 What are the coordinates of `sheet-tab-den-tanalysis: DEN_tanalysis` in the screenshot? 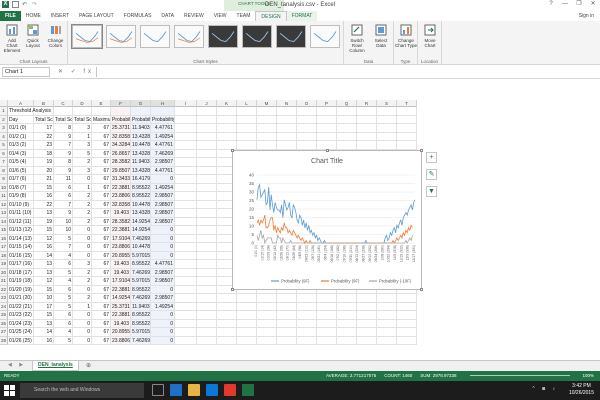 It's located at (55, 366).